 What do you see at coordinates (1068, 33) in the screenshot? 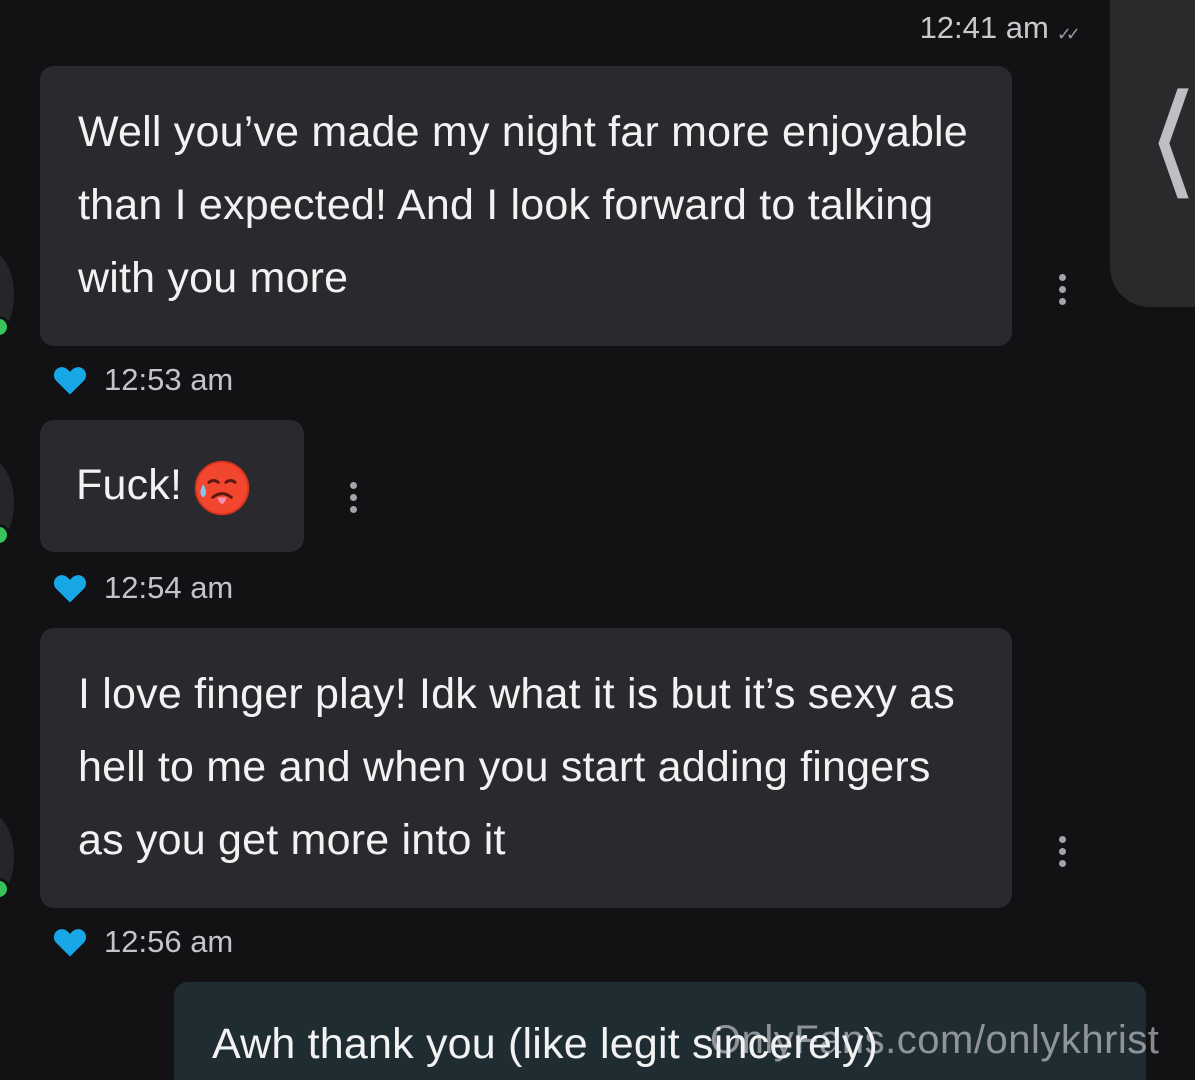
I see `double-check-icon: ✓✓` at bounding box center [1068, 33].